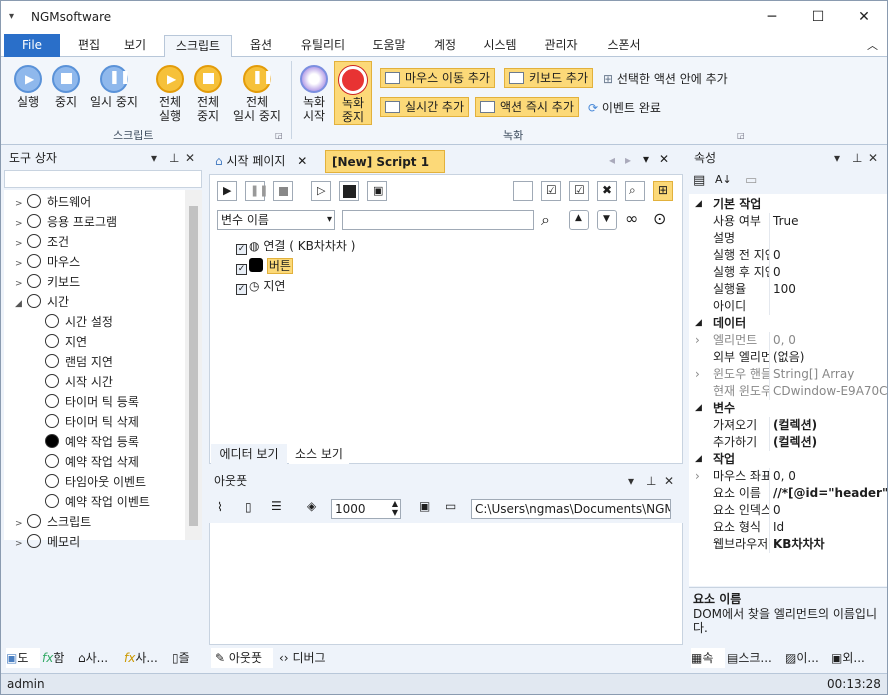 The width and height of the screenshot is (888, 695). I want to click on tab-favorites: ▯즐, so click(187, 658).